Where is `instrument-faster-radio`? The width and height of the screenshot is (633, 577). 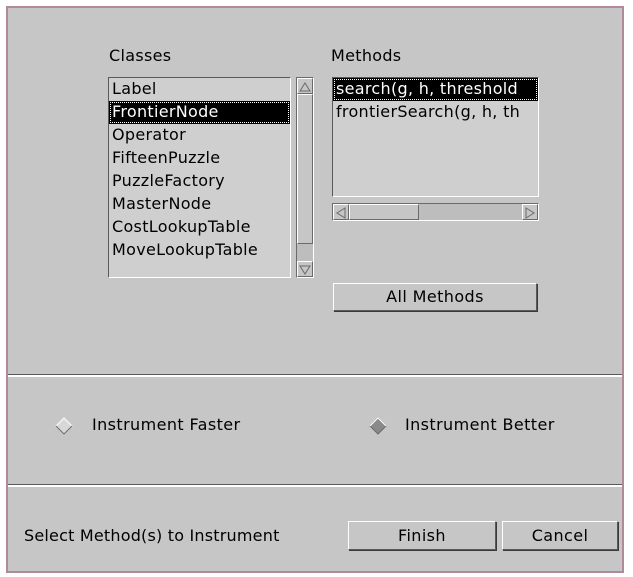 instrument-faster-radio is located at coordinates (64, 426).